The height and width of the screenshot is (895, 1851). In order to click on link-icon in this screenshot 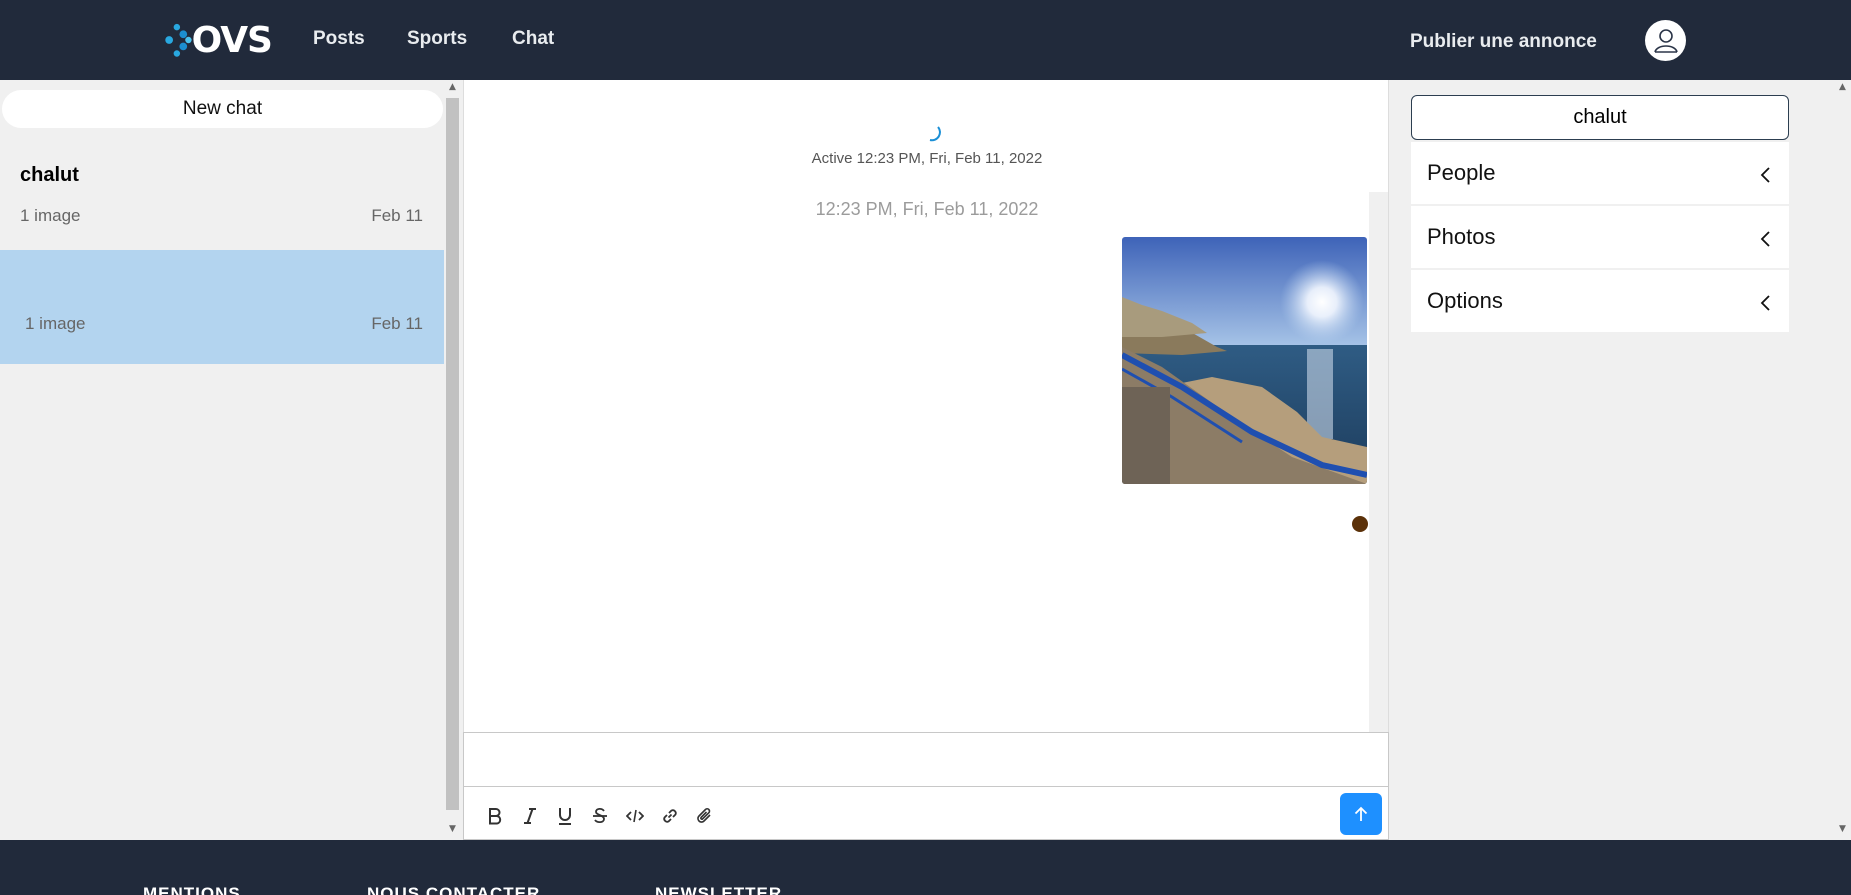, I will do `click(670, 816)`.